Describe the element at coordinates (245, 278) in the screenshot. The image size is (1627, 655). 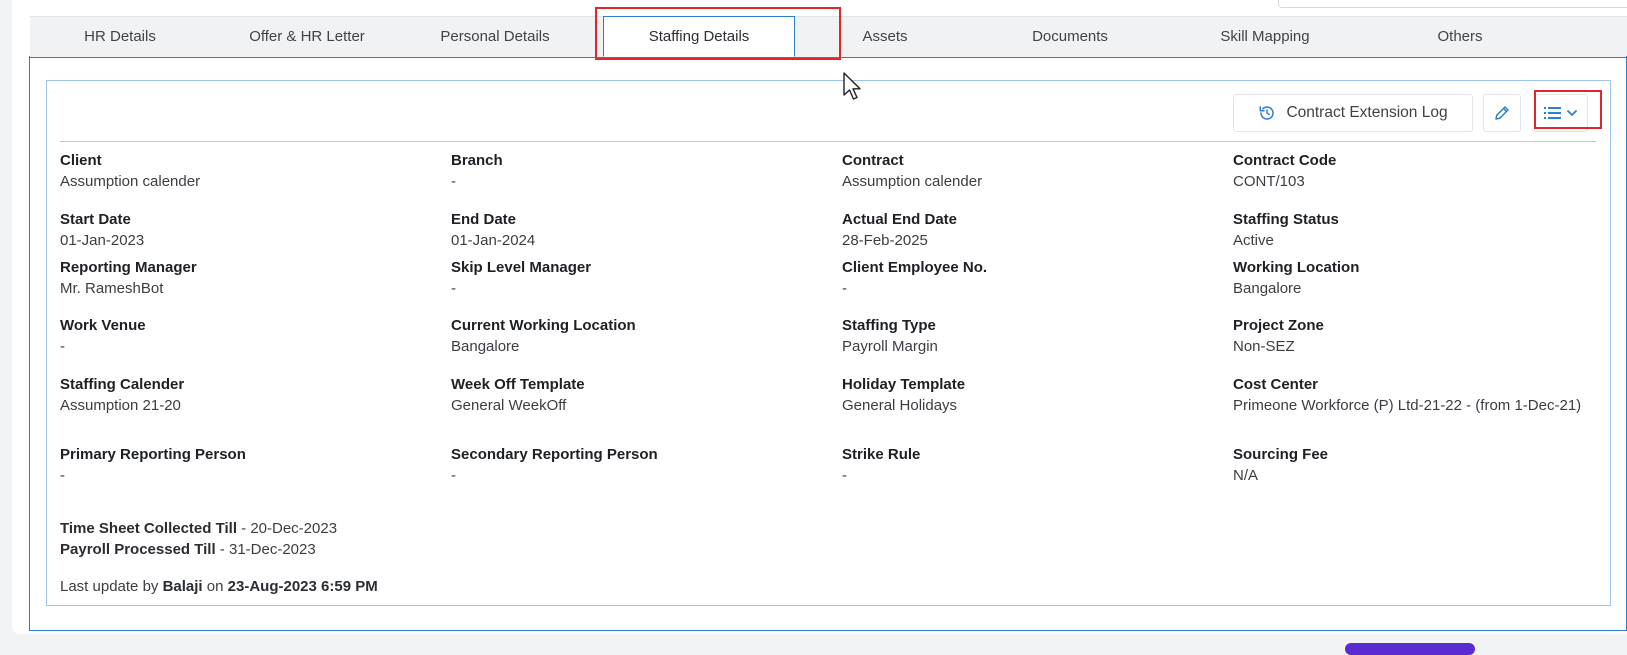
I see `field-reporting-manager: Reporting Manager Mr. RameshBot` at that location.